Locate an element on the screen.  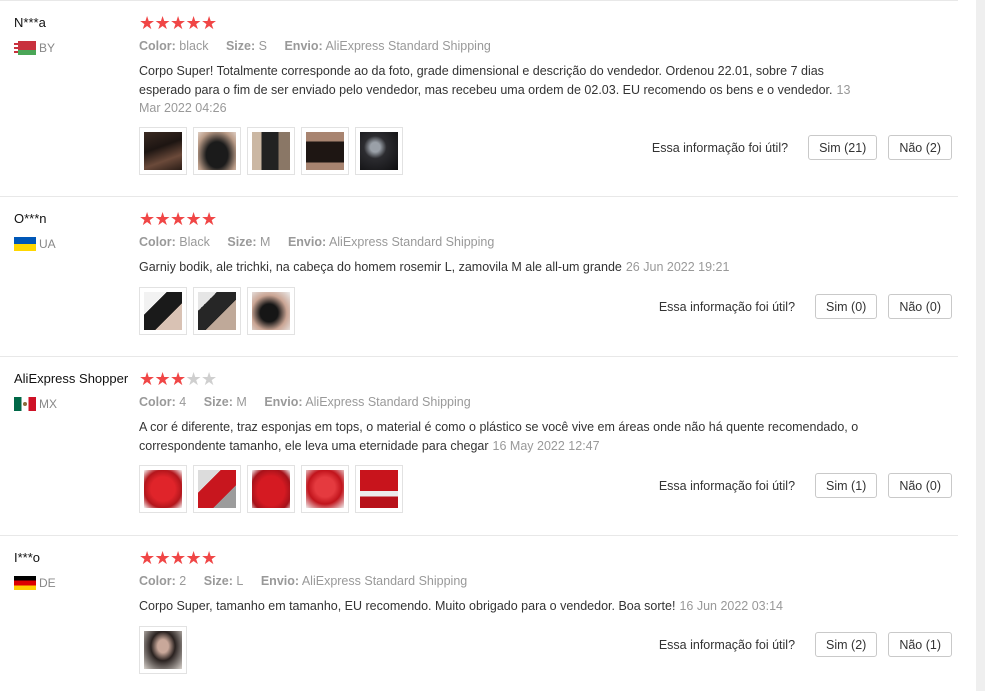
page-scrollbar is located at coordinates (980, 345).